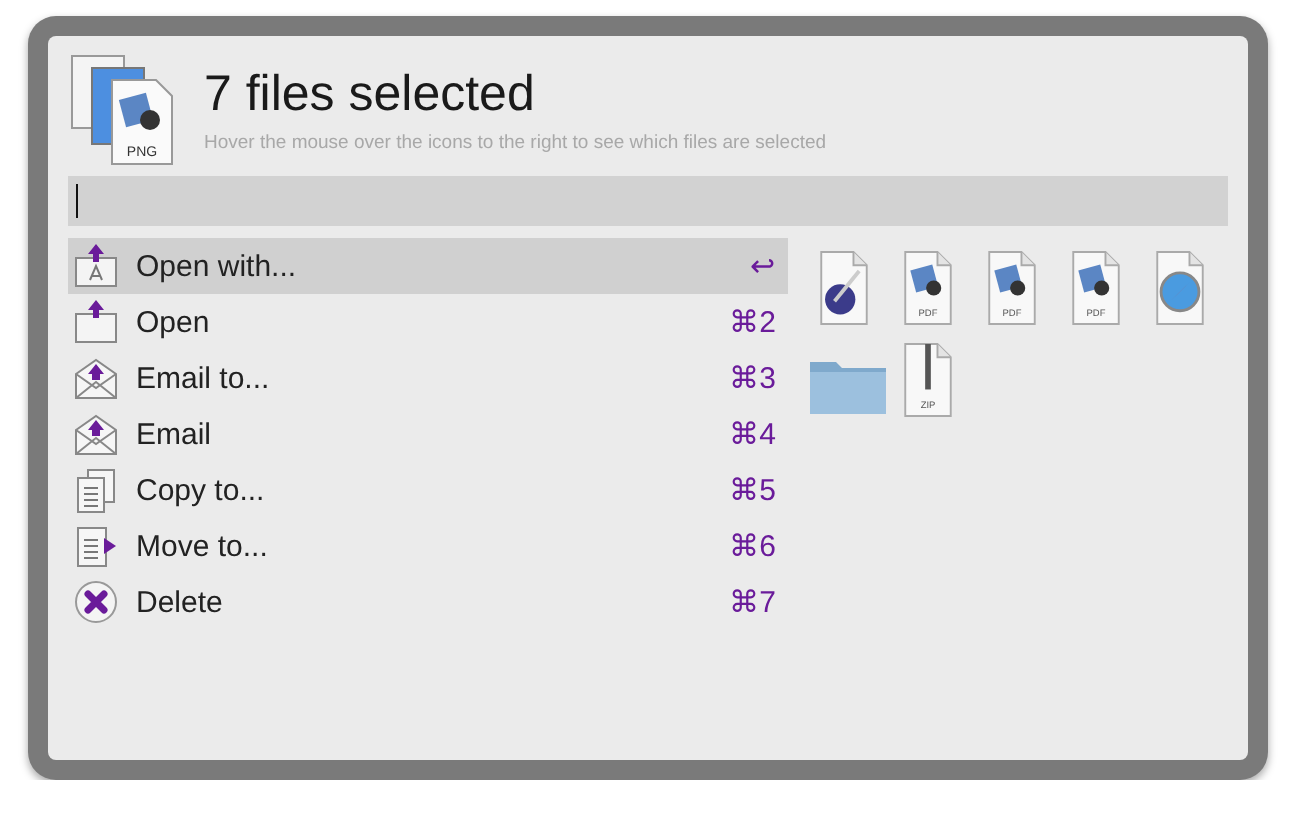 This screenshot has width=1296, height=822. What do you see at coordinates (428, 602) in the screenshot?
I see `action-item: Delete ⌘7` at bounding box center [428, 602].